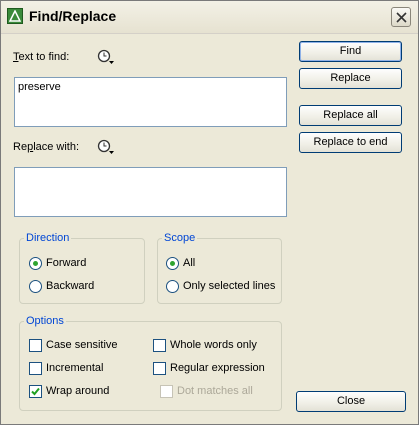 This screenshot has width=419, height=425. What do you see at coordinates (20, 147) in the screenshot?
I see `replace-label-prefix: Re` at bounding box center [20, 147].